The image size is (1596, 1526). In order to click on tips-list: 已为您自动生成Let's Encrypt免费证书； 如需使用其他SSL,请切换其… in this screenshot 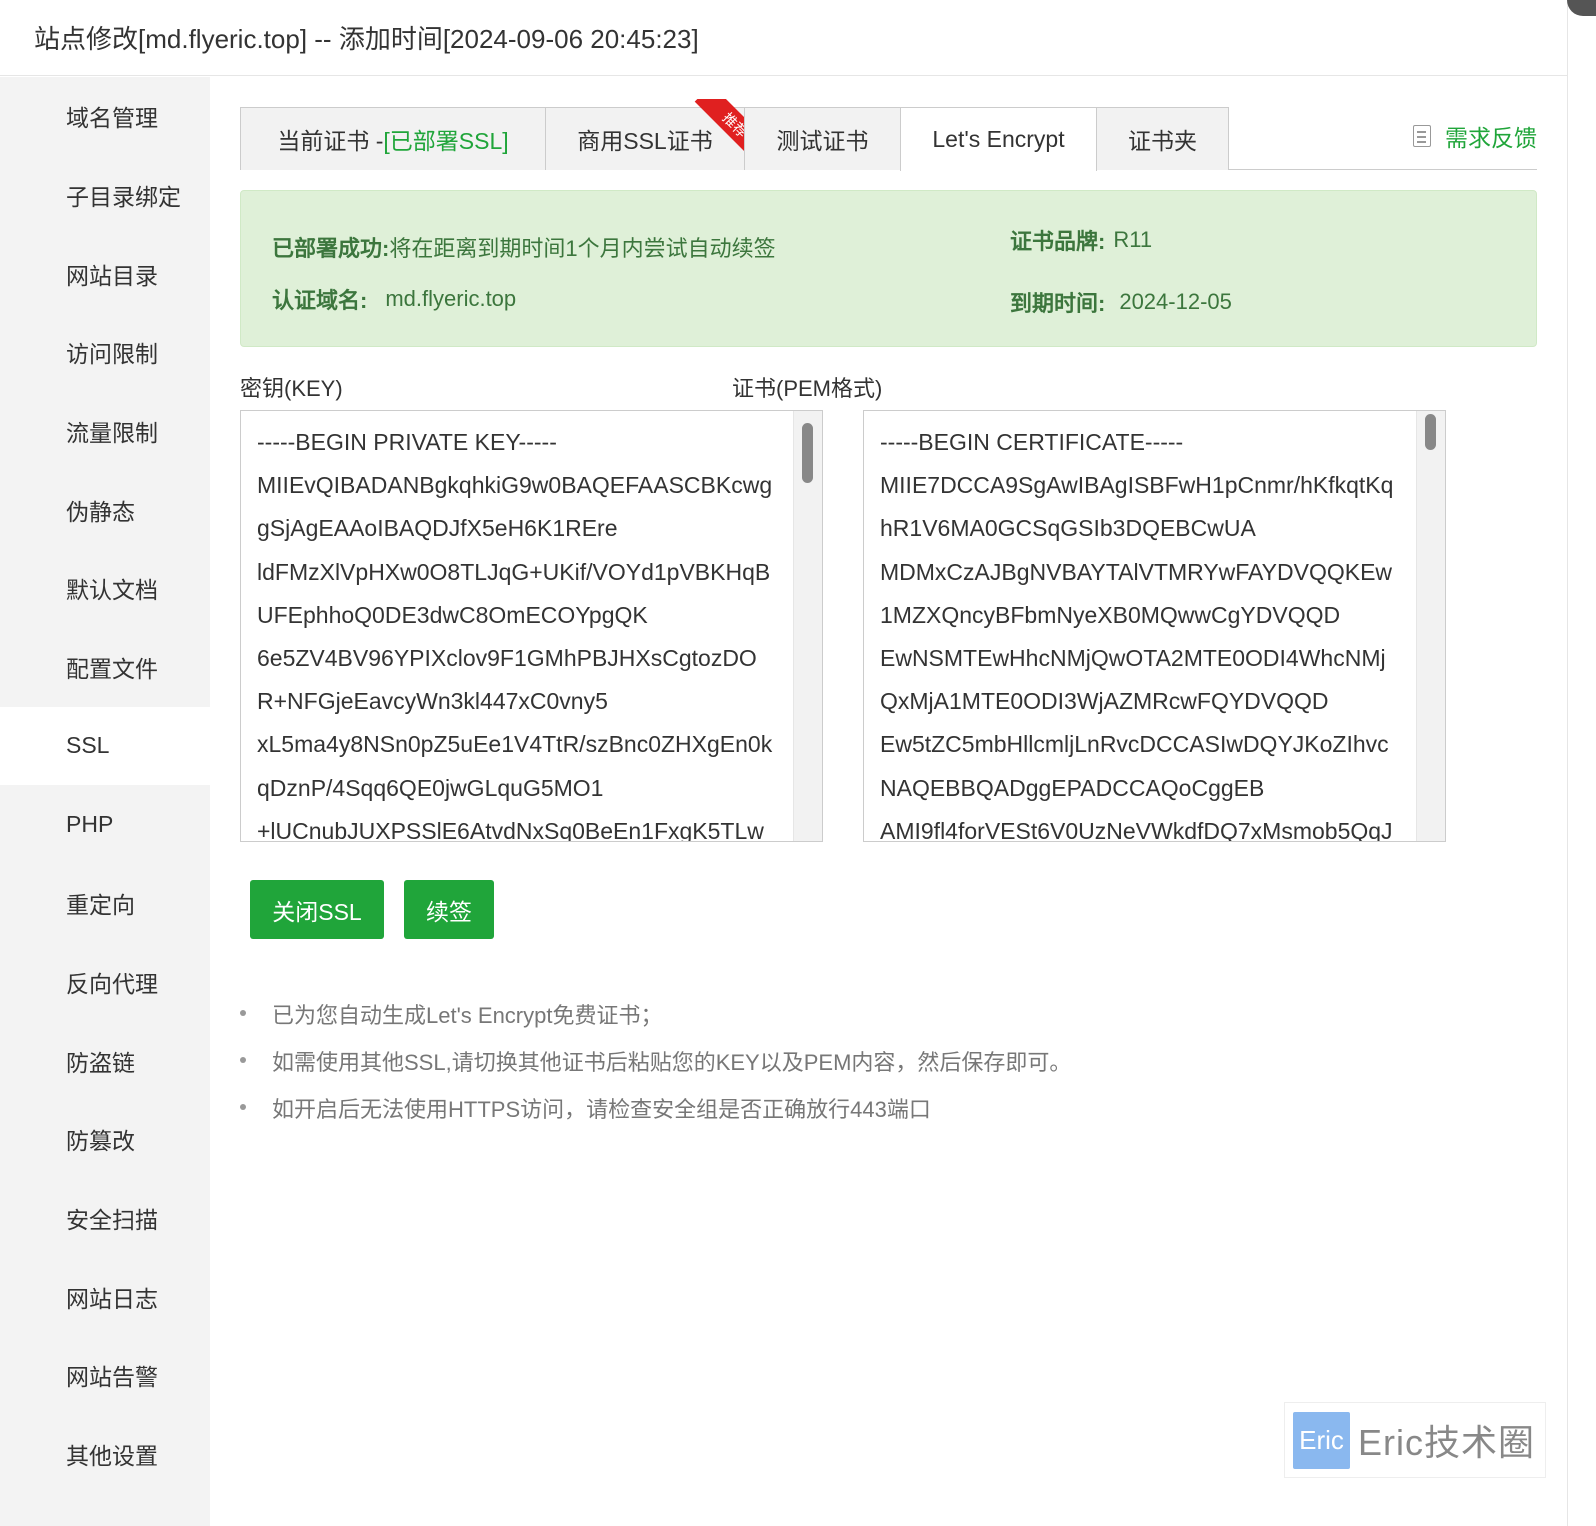, I will do `click(655, 1060)`.